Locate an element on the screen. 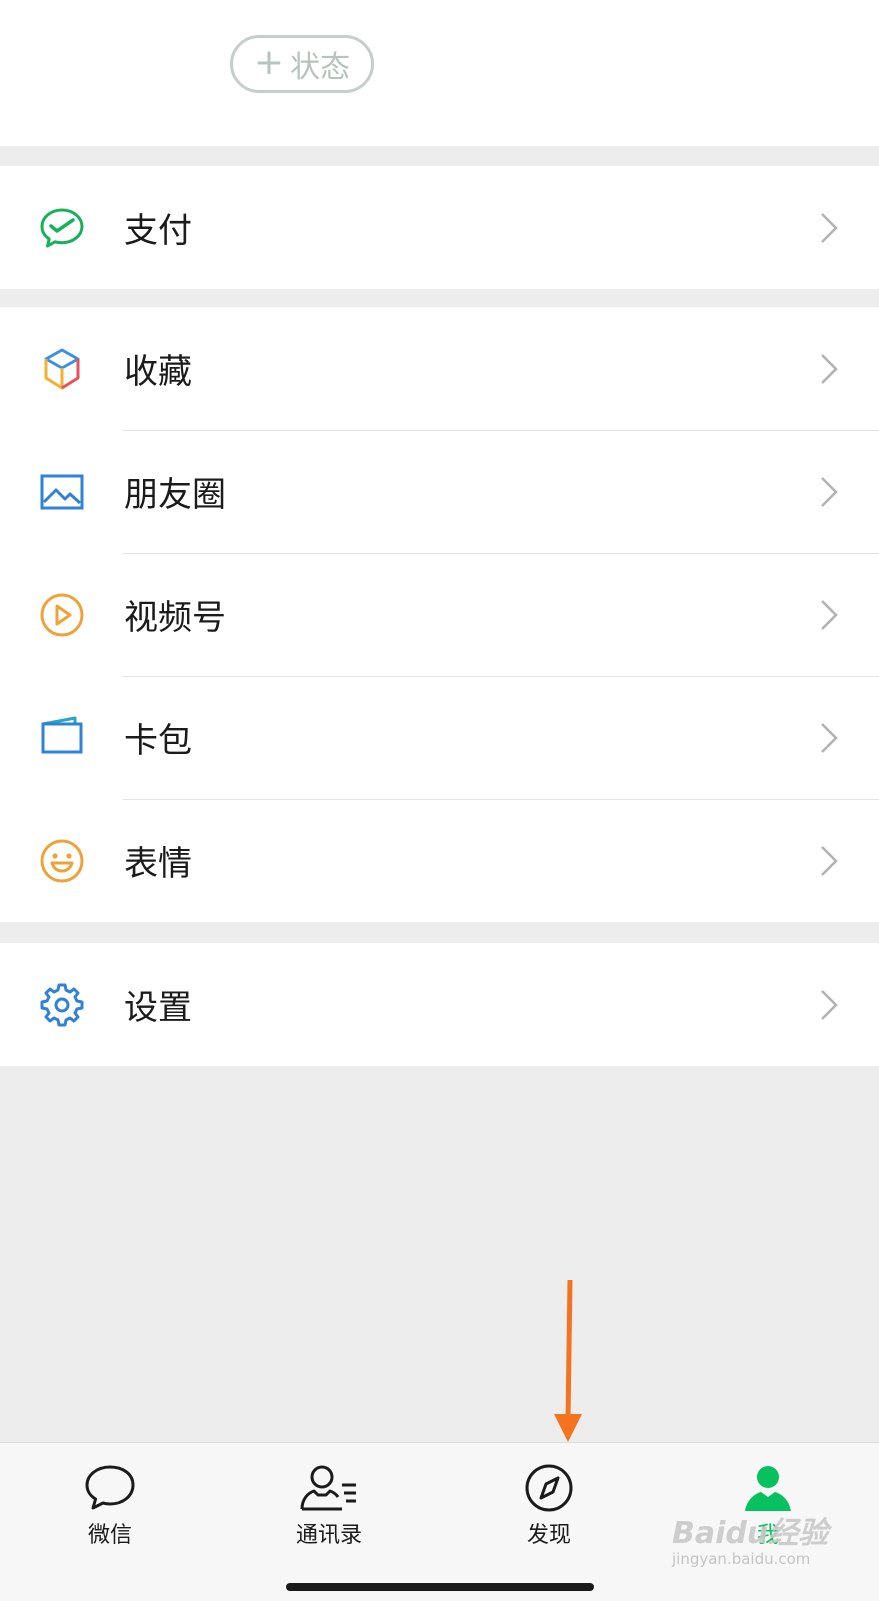 This screenshot has height=1601, width=879. menu-item-moments: 朋友圈 is located at coordinates (439, 491).